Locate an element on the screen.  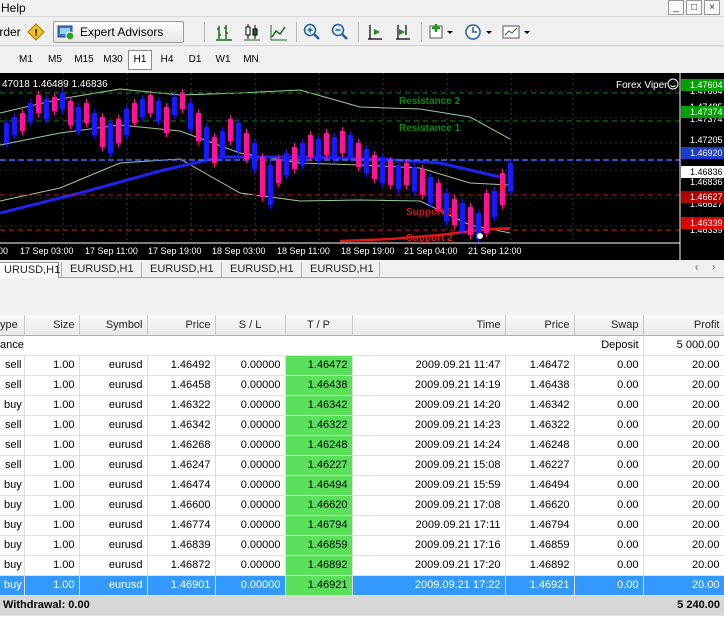
candlestick-icon is located at coordinates (252, 32).